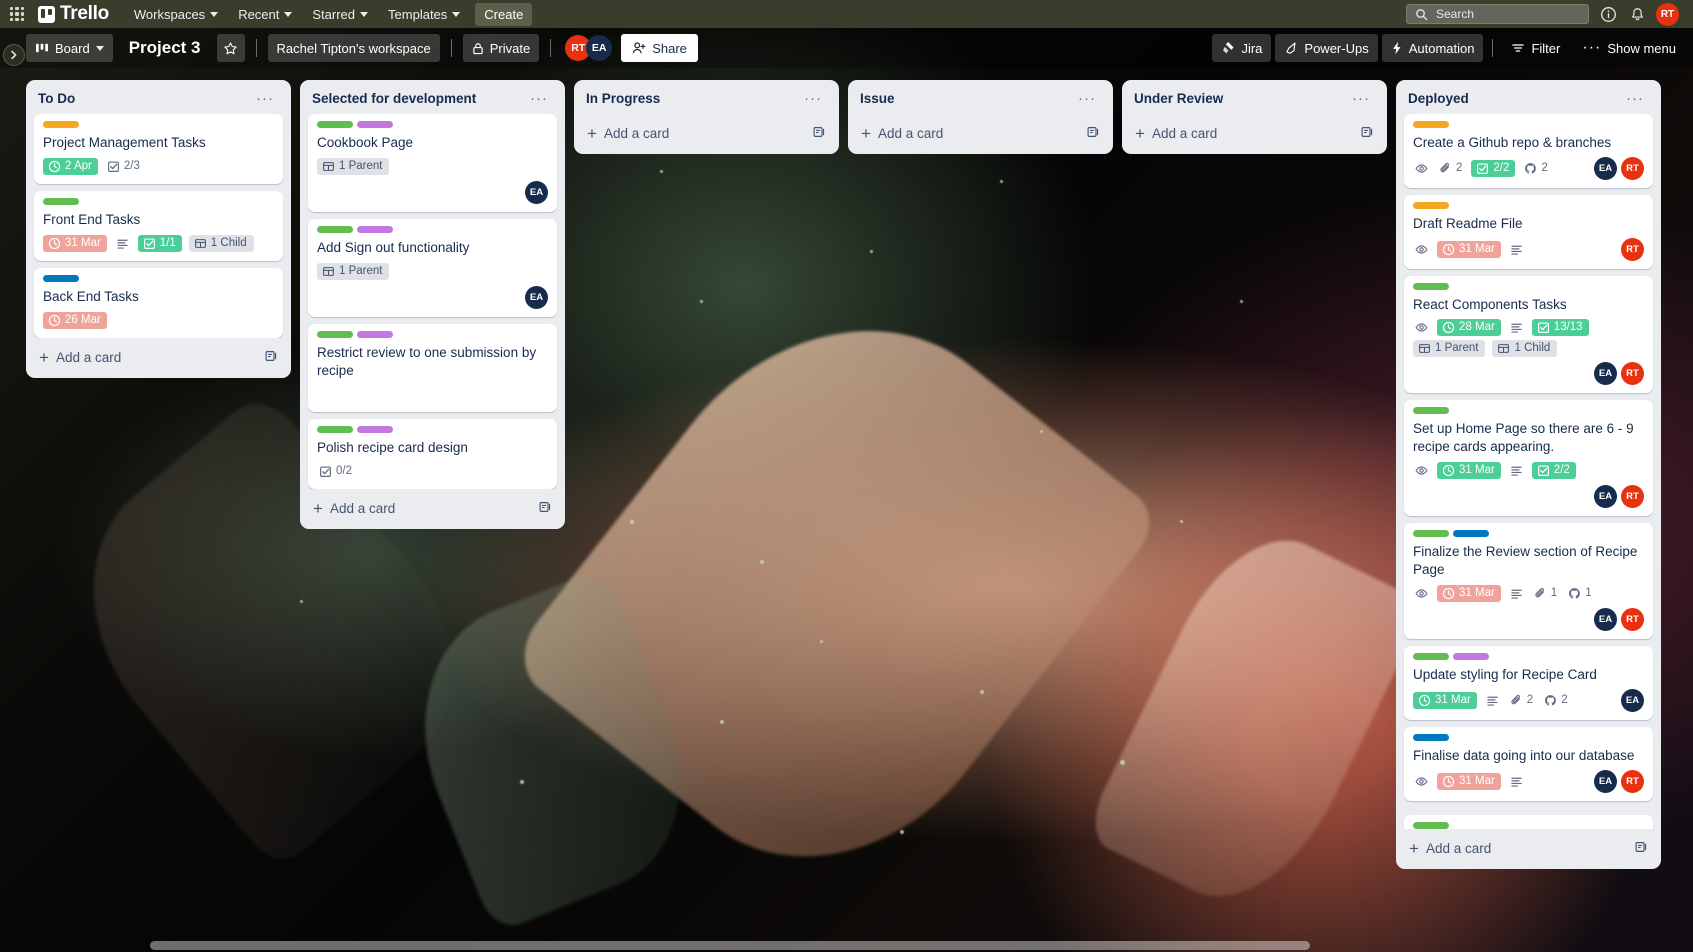 This screenshot has height=952, width=1693. I want to click on list-title: Selected for development, so click(418, 98).